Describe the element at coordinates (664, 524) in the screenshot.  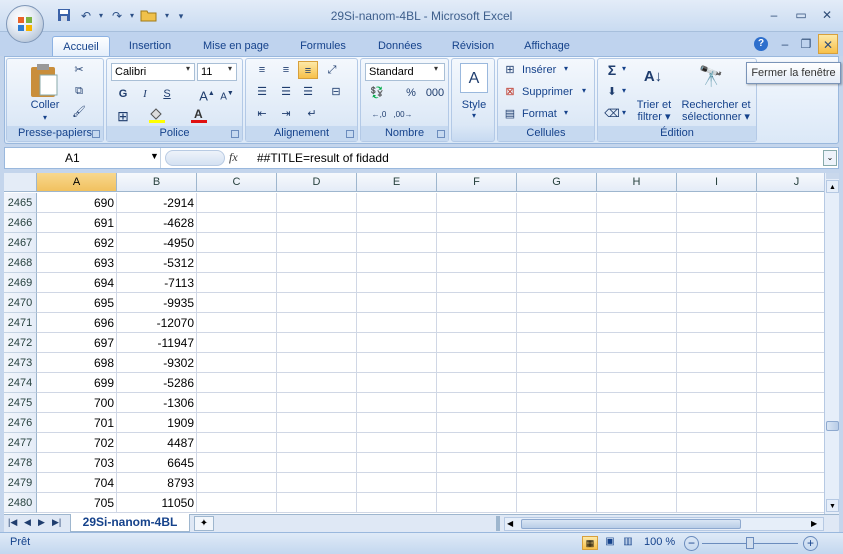
I see `horizontal-scrollbar: ◀ ▶` at that location.